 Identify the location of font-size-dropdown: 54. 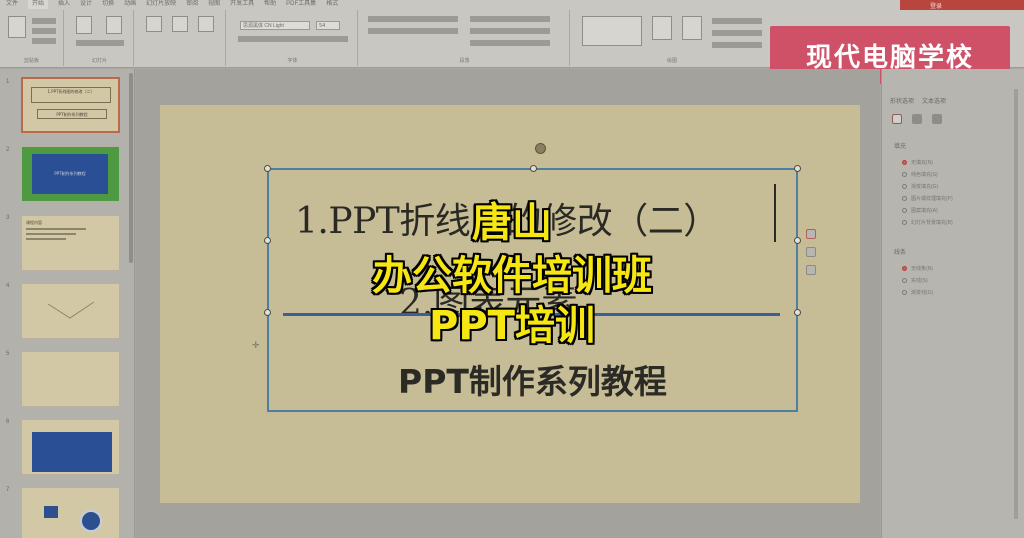
(328, 25).